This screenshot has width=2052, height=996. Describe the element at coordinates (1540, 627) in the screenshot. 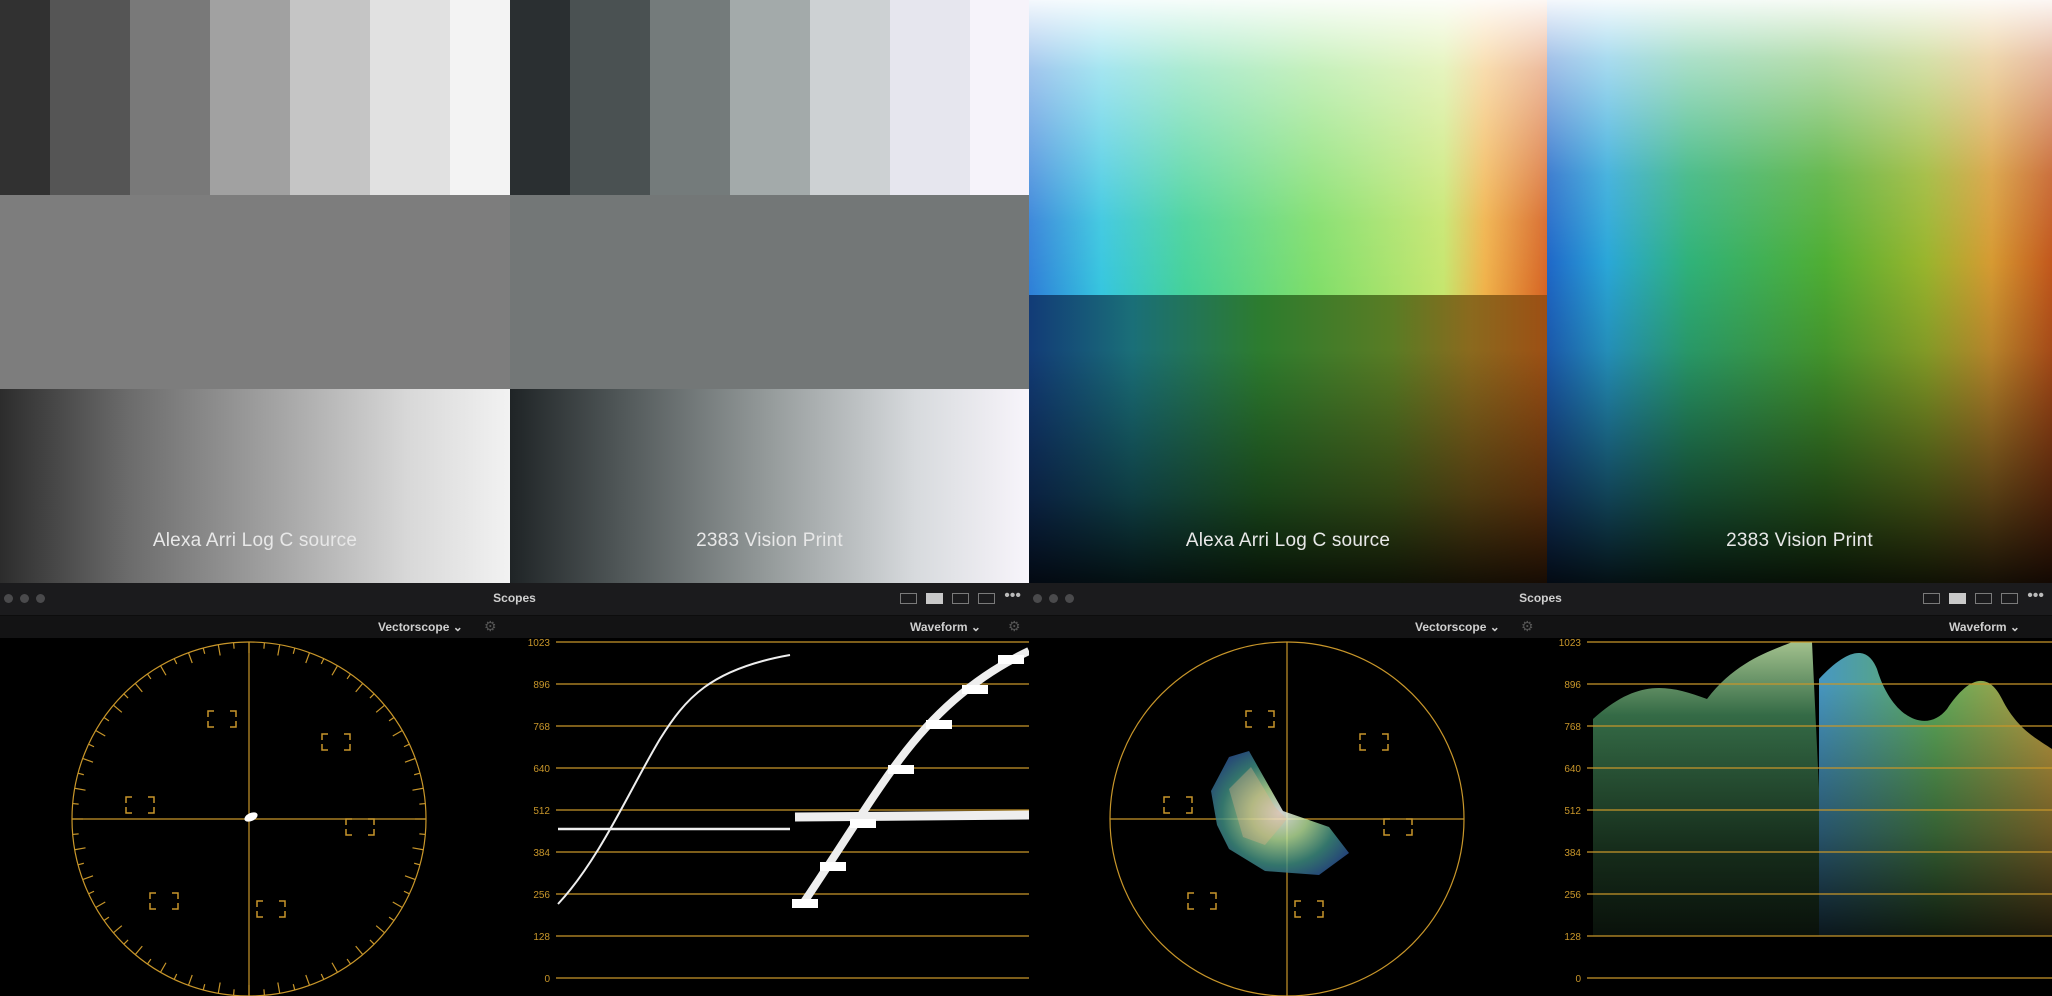

I see `scope-selector-row: Vectorscope ⌄ ⚙ Waveform ⌄` at that location.